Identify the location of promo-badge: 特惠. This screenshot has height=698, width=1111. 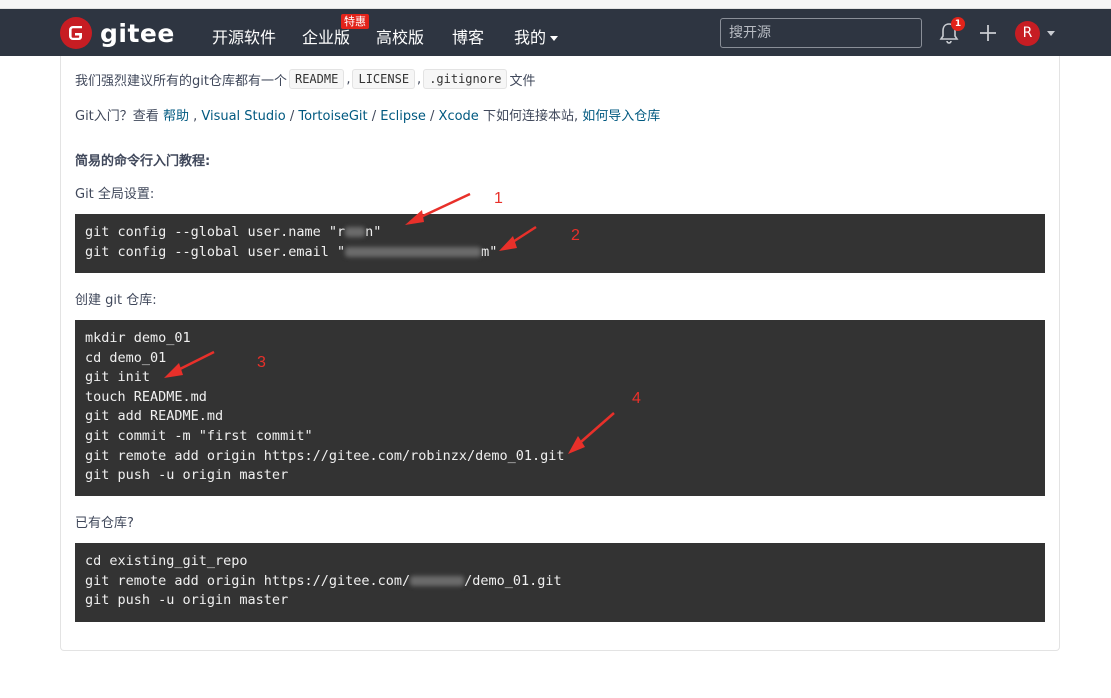
(355, 21).